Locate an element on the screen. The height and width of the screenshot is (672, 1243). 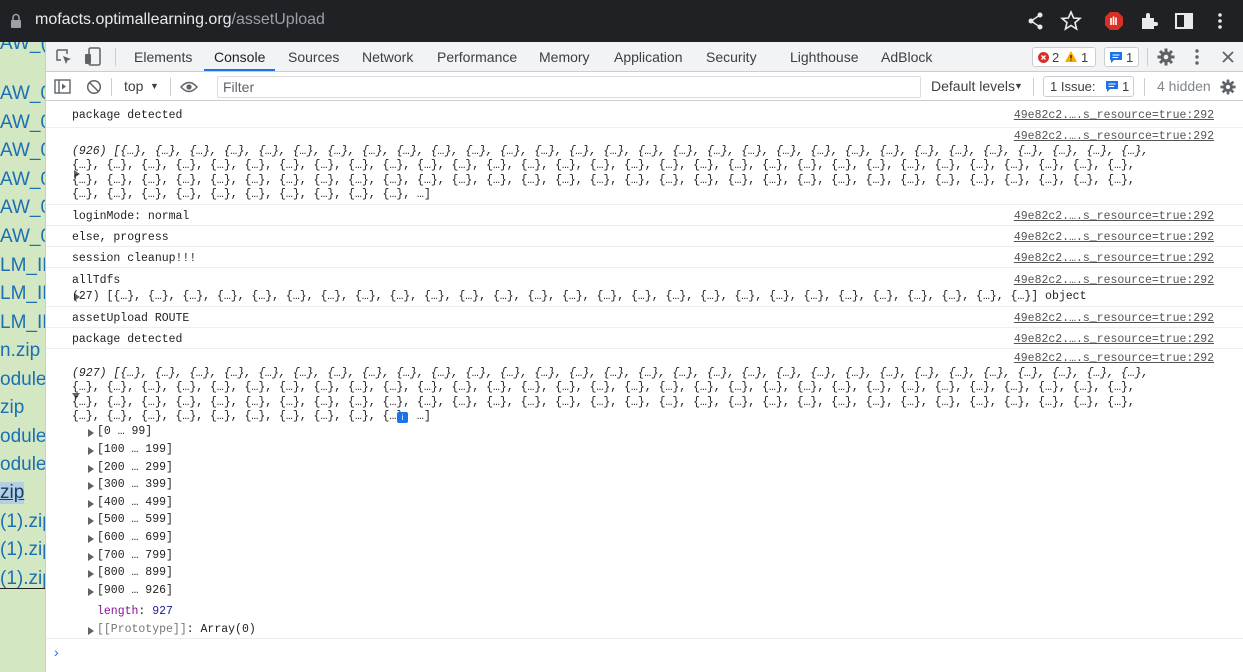
array-chunk: [700 … 799] is located at coordinates (135, 555).